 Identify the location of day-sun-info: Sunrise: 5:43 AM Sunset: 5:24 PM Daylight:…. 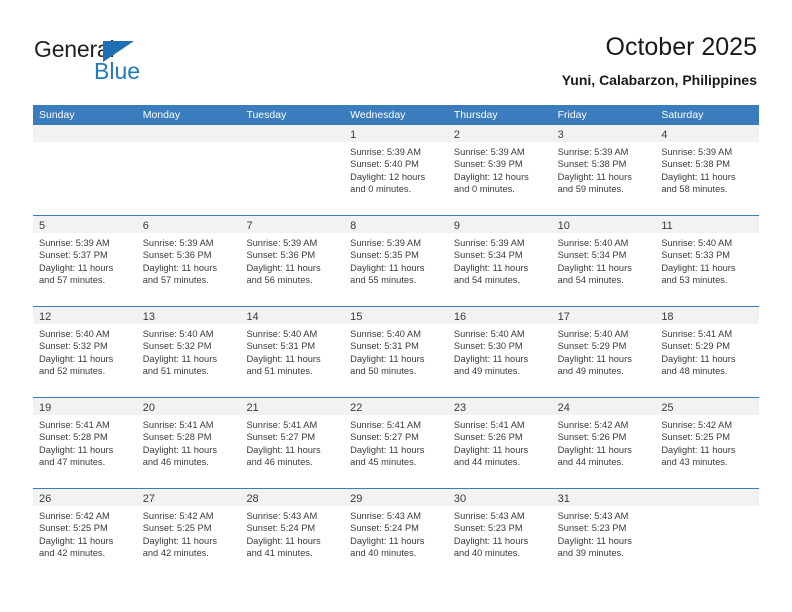
(292, 533).